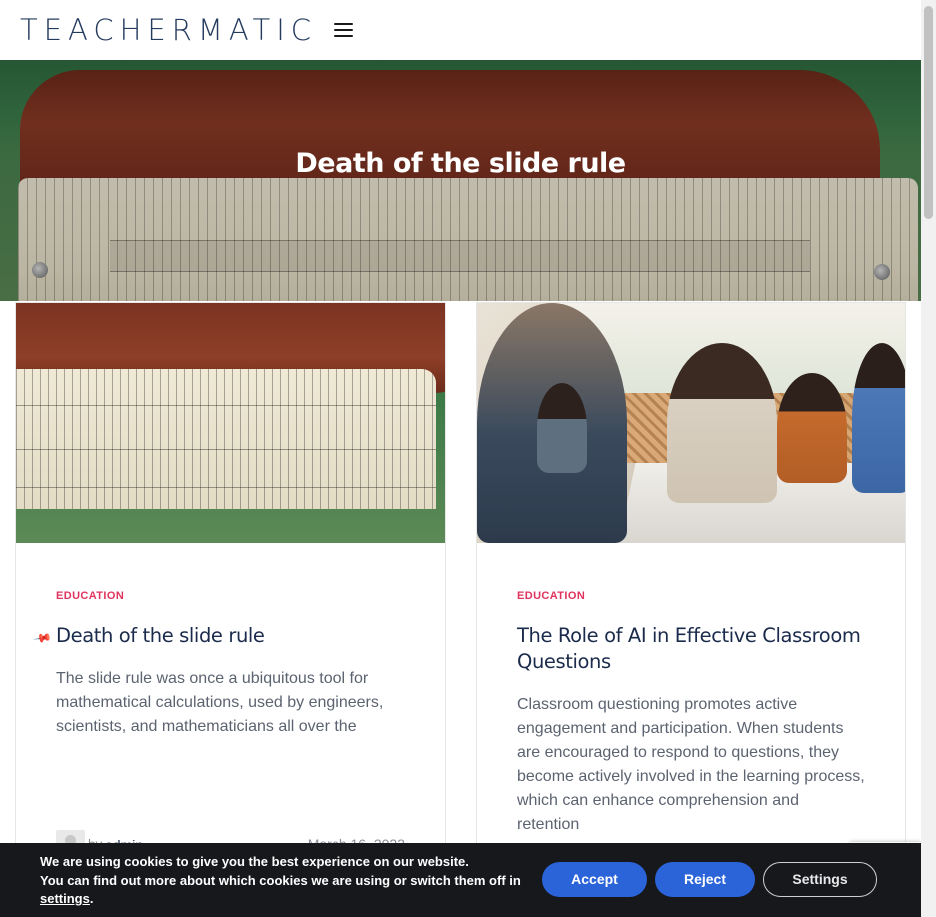 This screenshot has width=936, height=917. I want to click on pin-icon: 📌, so click(42, 638).